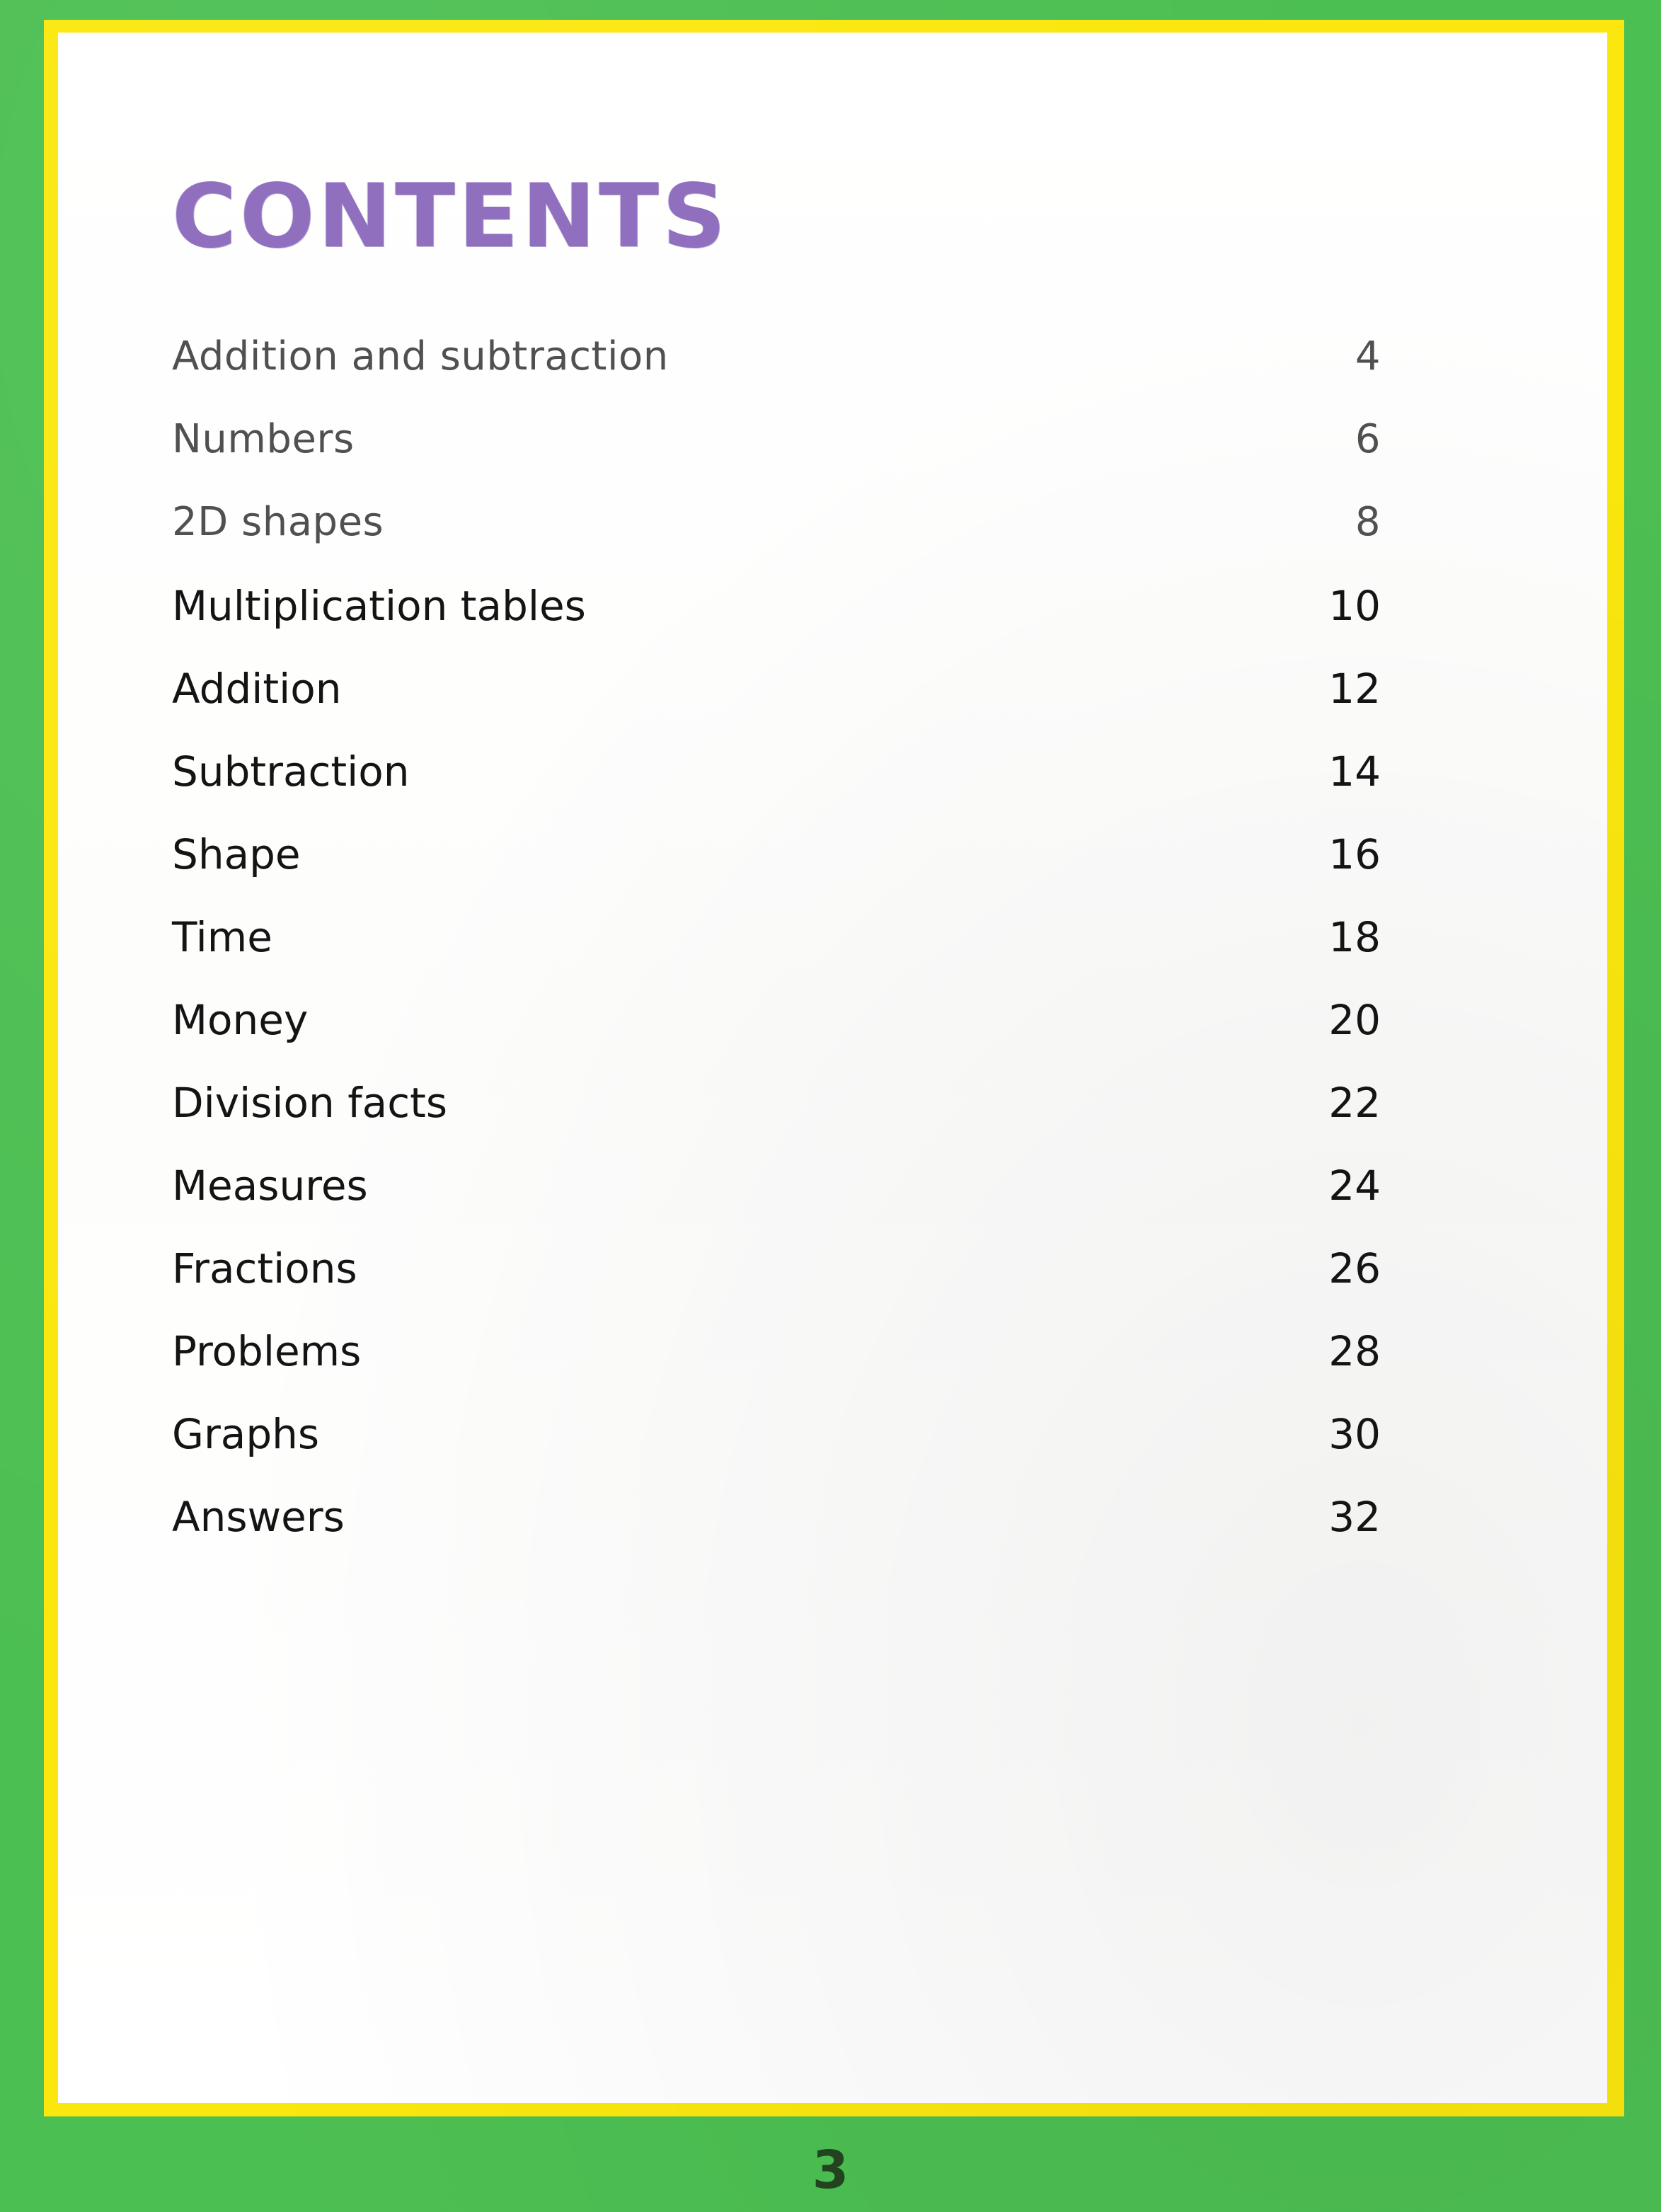 The image size is (1661, 2212). I want to click on toc-entry-label: Time, so click(222, 937).